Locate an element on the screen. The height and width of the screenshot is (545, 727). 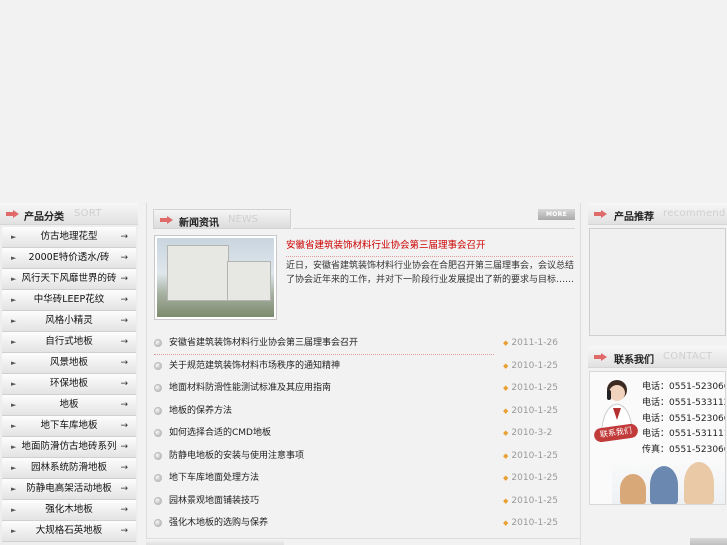
news-item: 强化木地板的选购与保养 ◆ 2010-1-25 is located at coordinates (364, 523).